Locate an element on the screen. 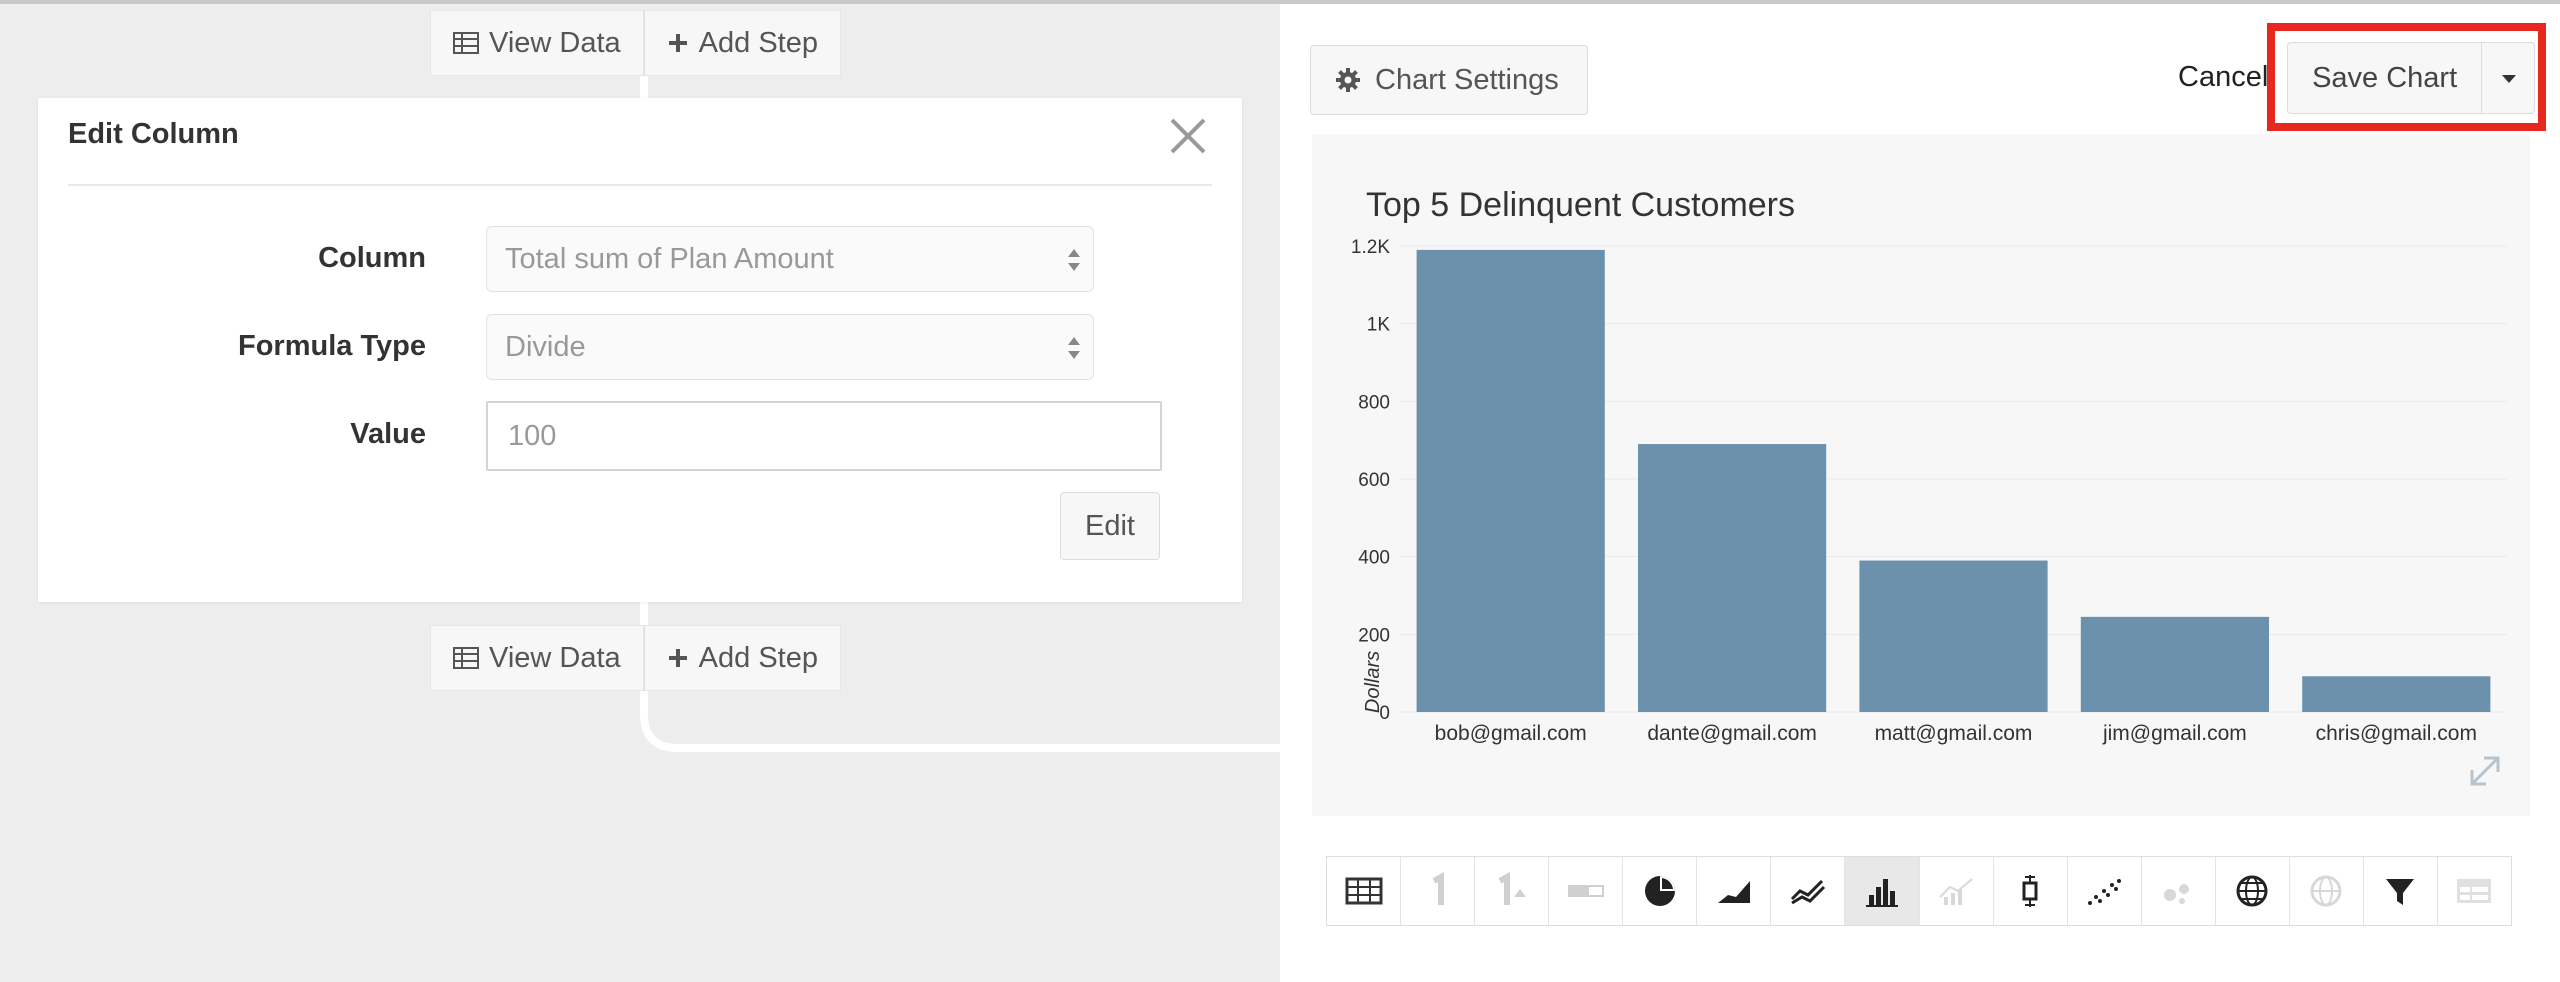 The image size is (2560, 982). globe-icon is located at coordinates (2252, 891).